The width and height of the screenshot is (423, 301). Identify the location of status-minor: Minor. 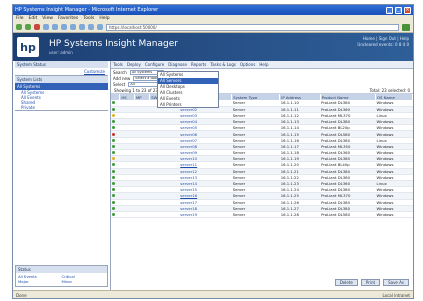
(84, 281).